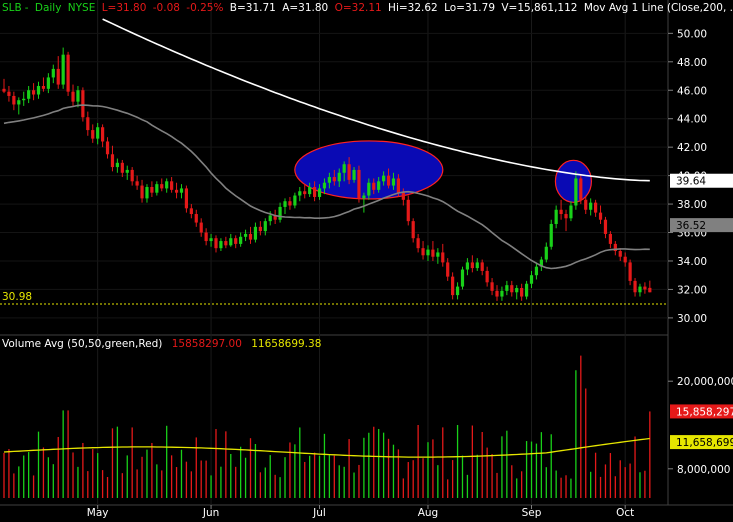 This screenshot has width=733, height=522. I want to click on change-percent: -0.25%, so click(205, 8).